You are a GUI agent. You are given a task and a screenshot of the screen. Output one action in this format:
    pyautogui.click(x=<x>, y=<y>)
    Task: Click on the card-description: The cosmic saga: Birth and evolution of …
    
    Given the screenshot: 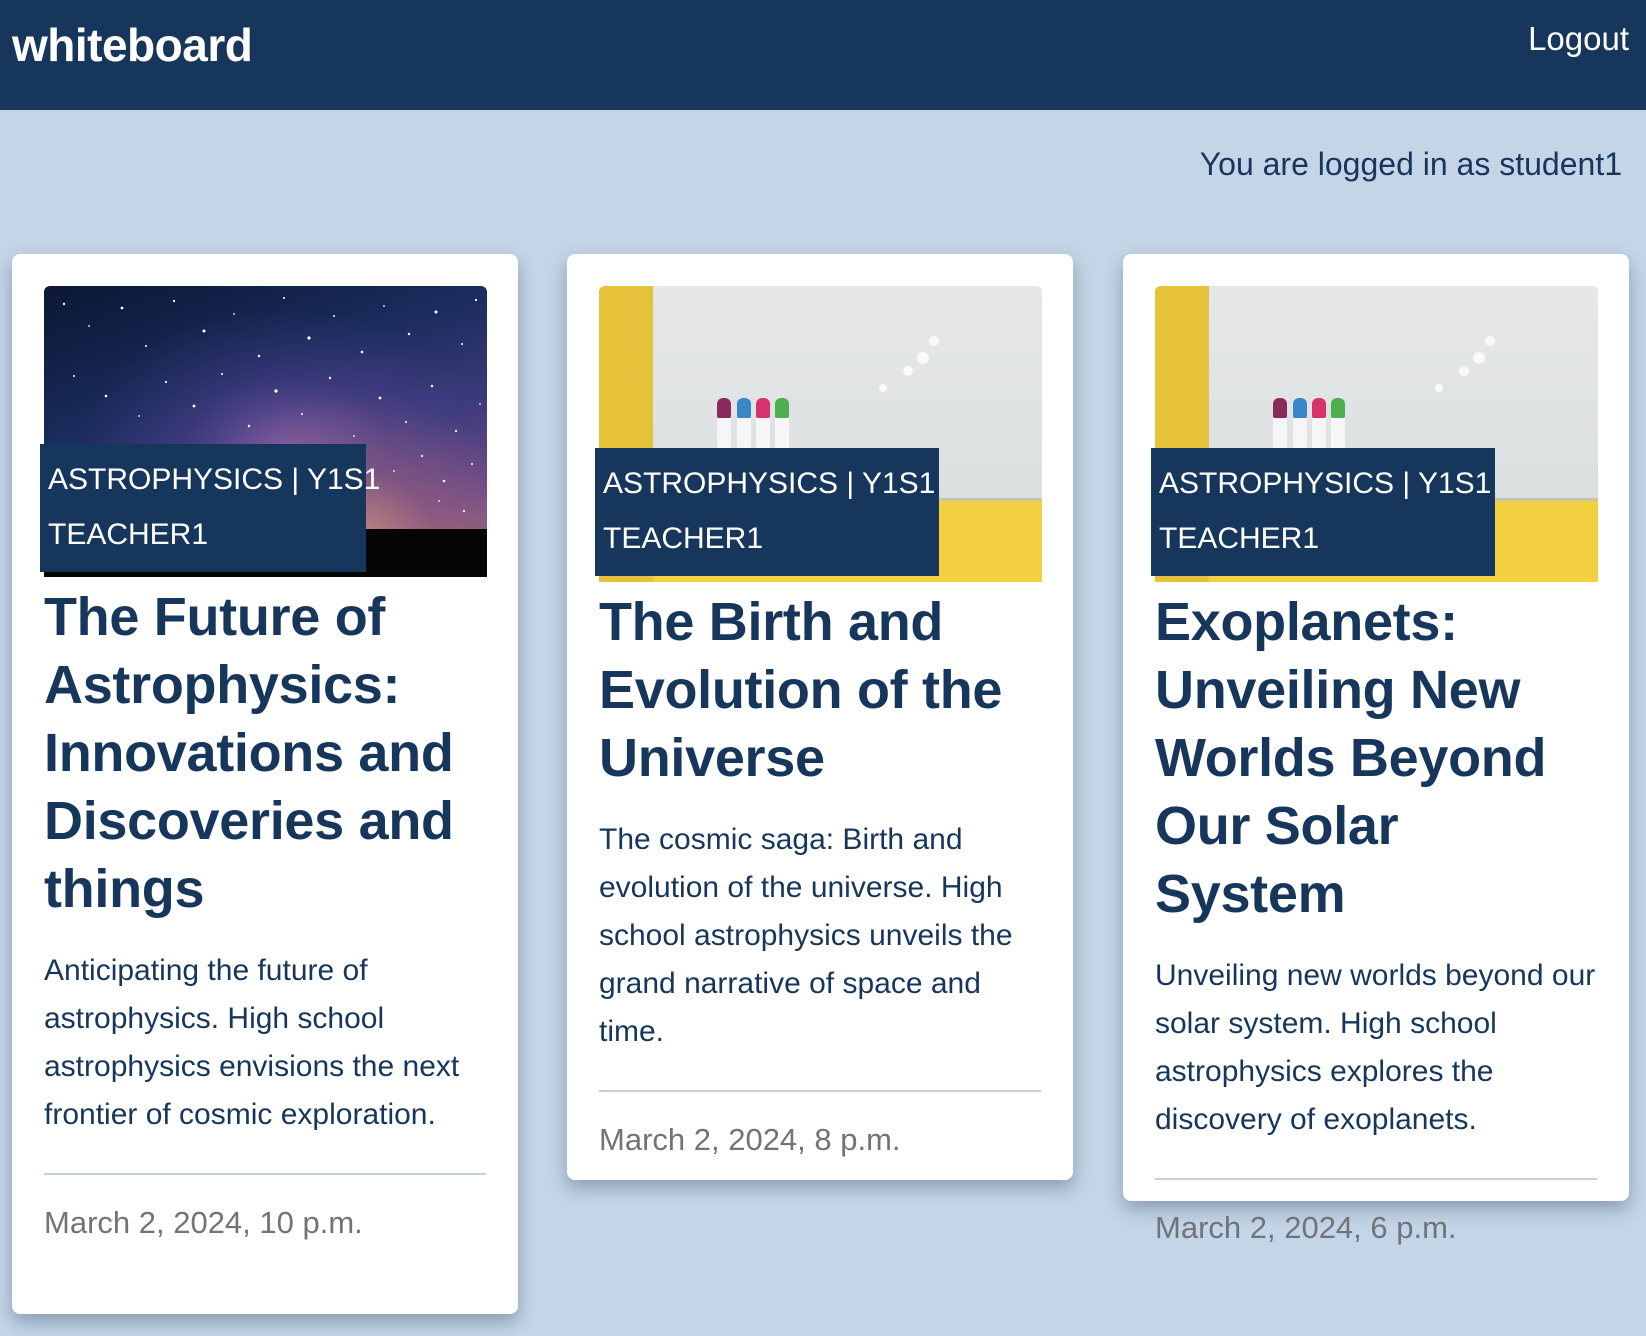 What is the action you would take?
    pyautogui.click(x=806, y=935)
    